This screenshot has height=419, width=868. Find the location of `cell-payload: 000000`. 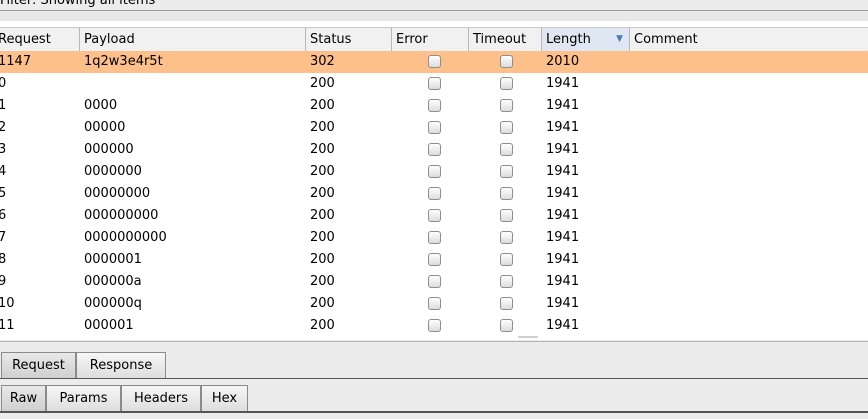

cell-payload: 000000 is located at coordinates (109, 149).